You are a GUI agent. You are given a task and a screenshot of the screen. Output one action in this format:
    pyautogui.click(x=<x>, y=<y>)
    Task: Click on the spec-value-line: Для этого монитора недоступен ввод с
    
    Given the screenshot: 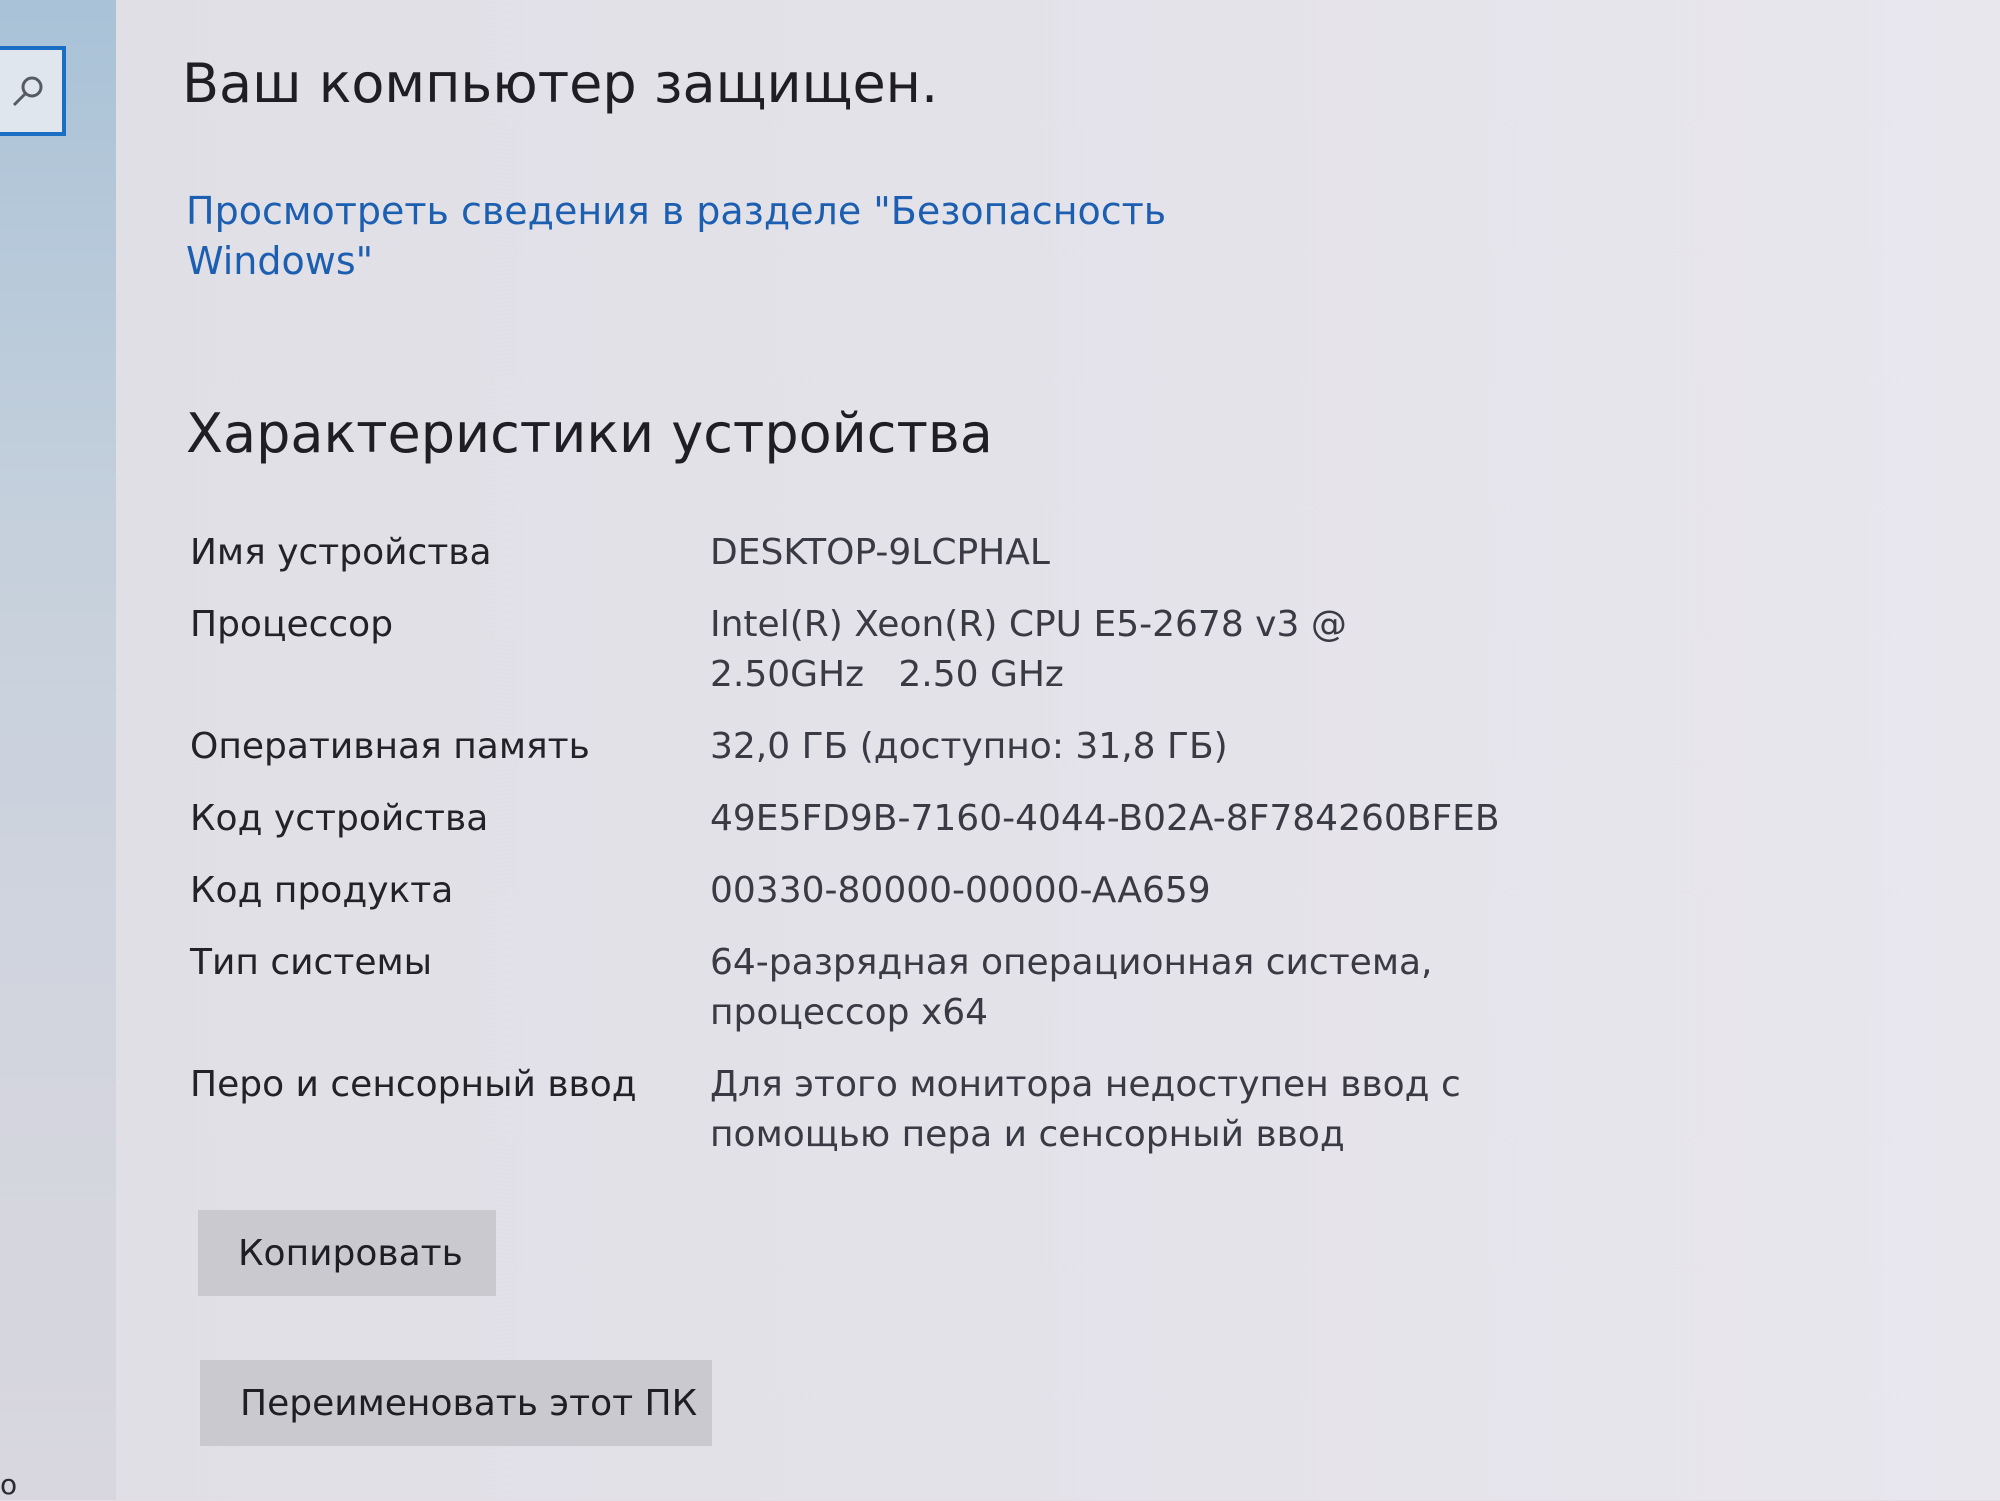 What is the action you would take?
    pyautogui.click(x=1085, y=1084)
    